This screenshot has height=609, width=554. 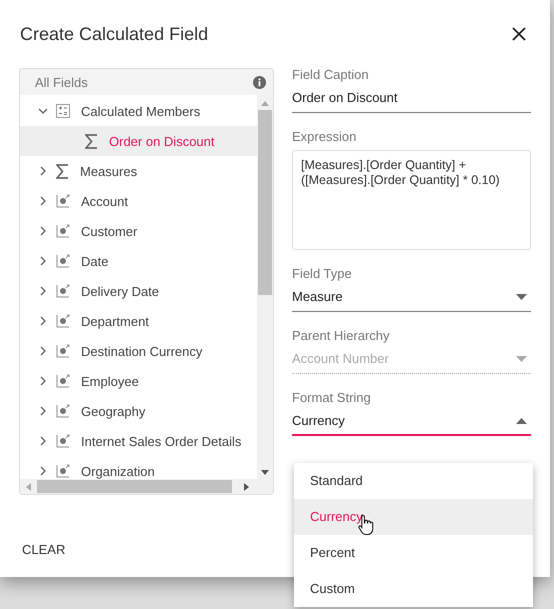 What do you see at coordinates (138, 441) in the screenshot?
I see `tree-item: Internet Sales Order Details` at bounding box center [138, 441].